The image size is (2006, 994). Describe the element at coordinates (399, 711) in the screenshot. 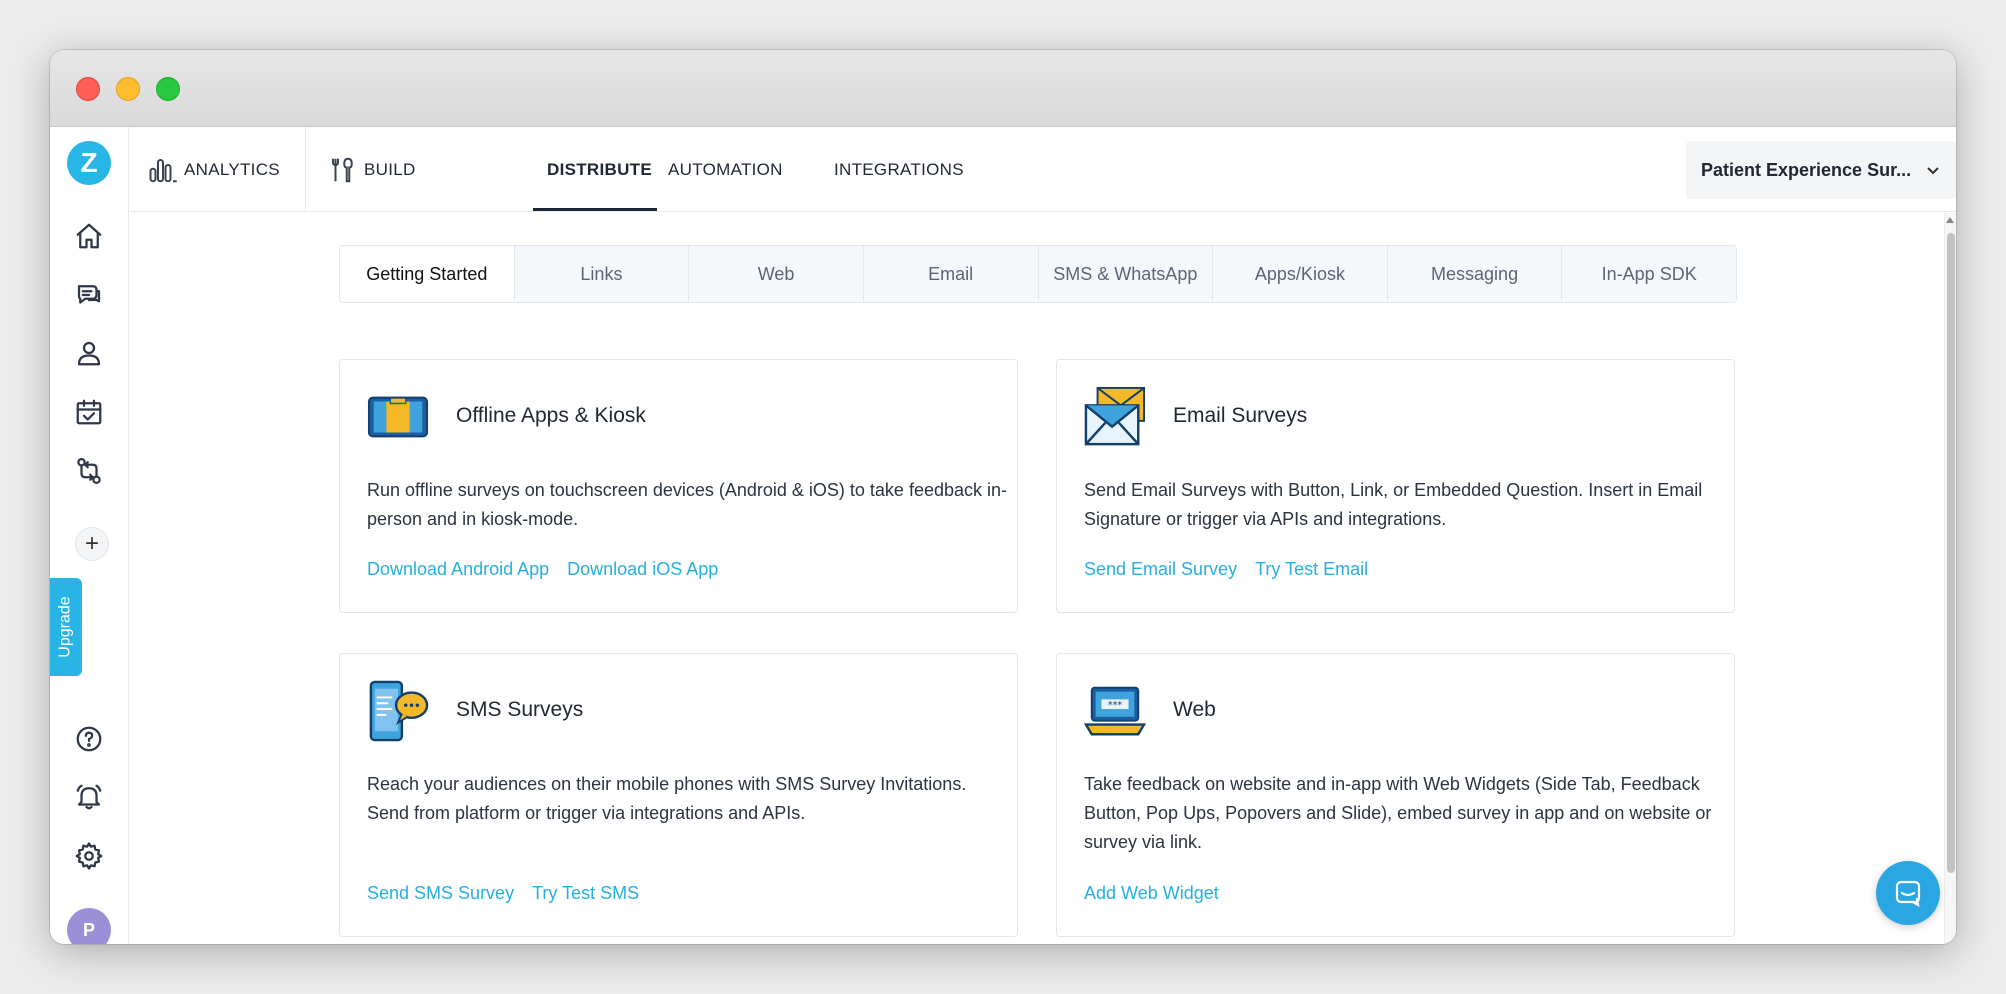

I see `phone-chat-icon` at that location.